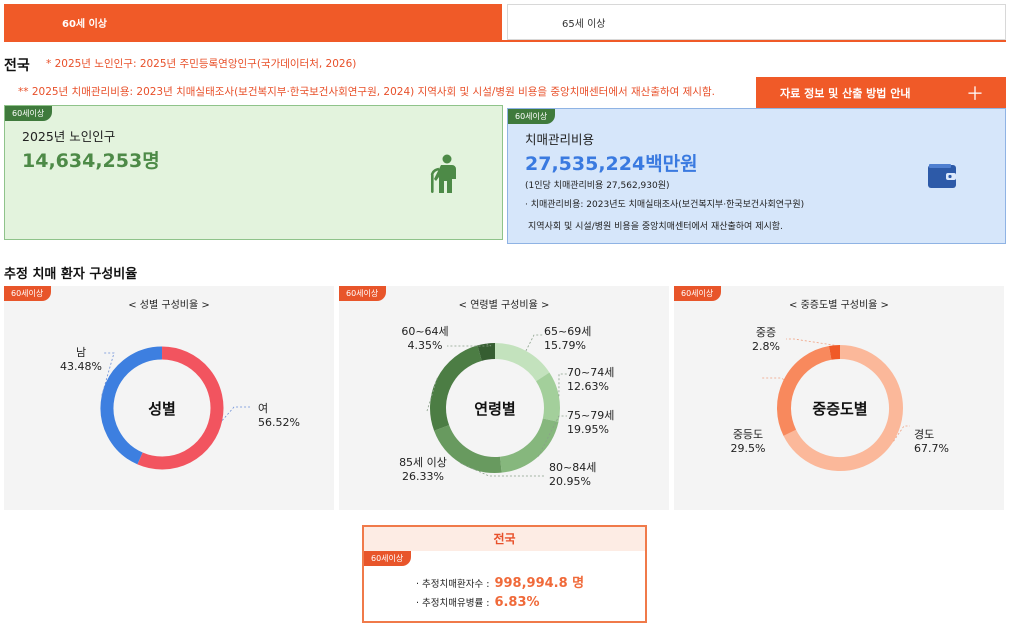 This screenshot has height=626, width=1009. I want to click on severity_chart-value-1: 29.5%, so click(748, 448).